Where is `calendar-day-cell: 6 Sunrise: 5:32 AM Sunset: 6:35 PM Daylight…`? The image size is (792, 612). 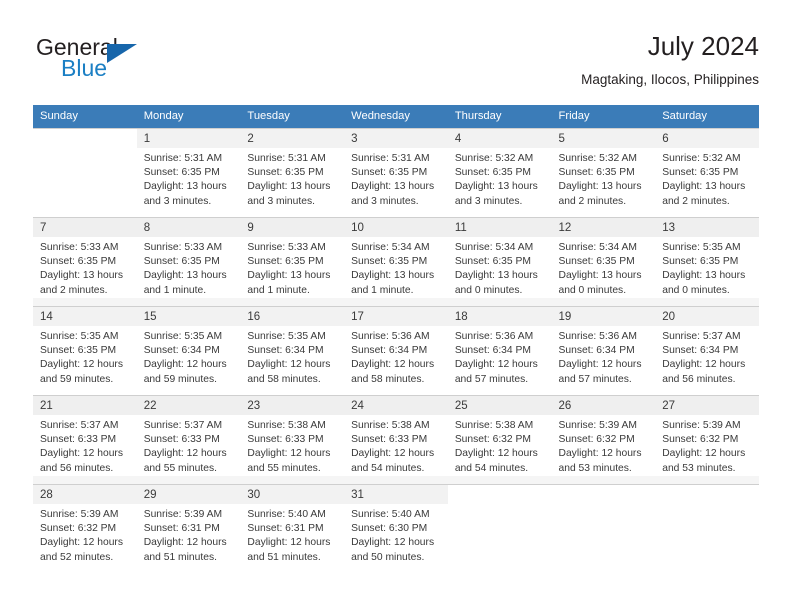
calendar-day-cell: 6 Sunrise: 5:32 AM Sunset: 6:35 PM Daylight… is located at coordinates (707, 173).